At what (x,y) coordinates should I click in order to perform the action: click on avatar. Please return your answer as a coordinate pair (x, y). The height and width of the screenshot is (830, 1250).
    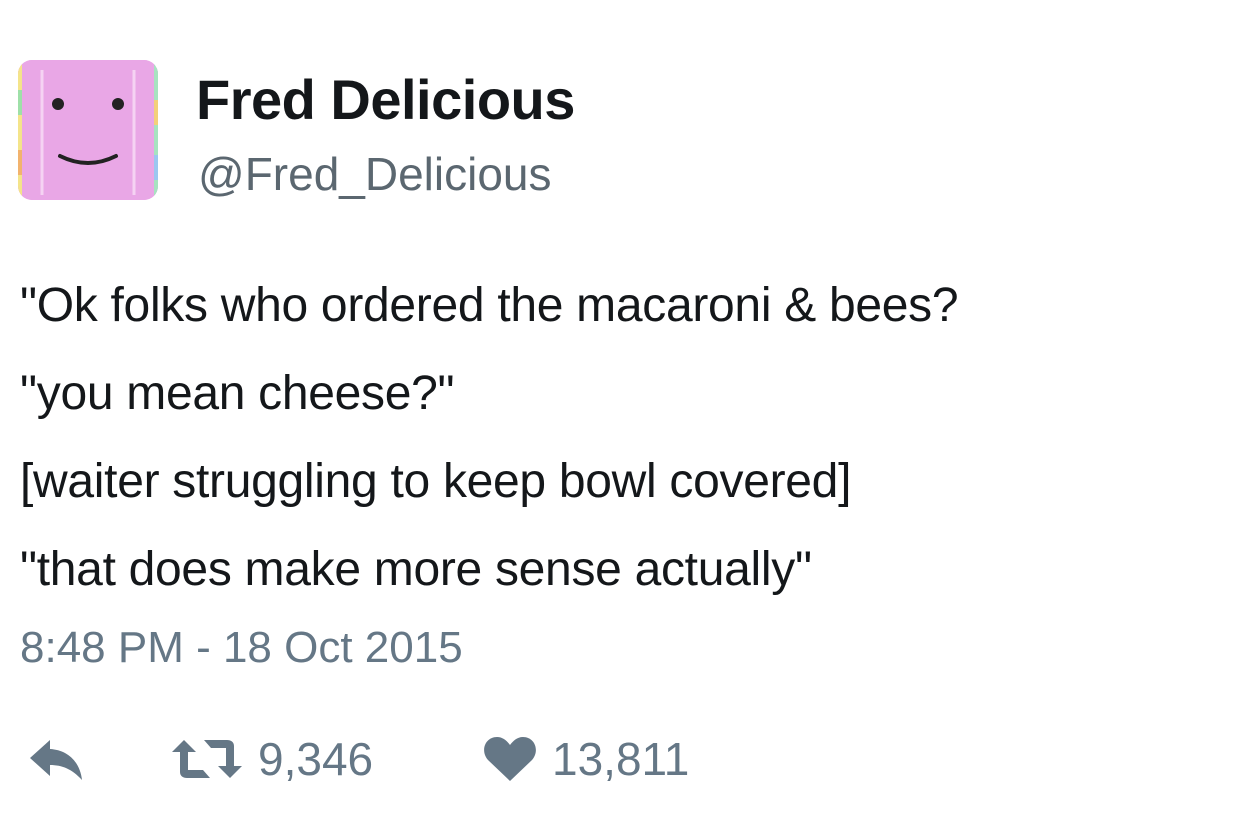
    Looking at the image, I should click on (88, 130).